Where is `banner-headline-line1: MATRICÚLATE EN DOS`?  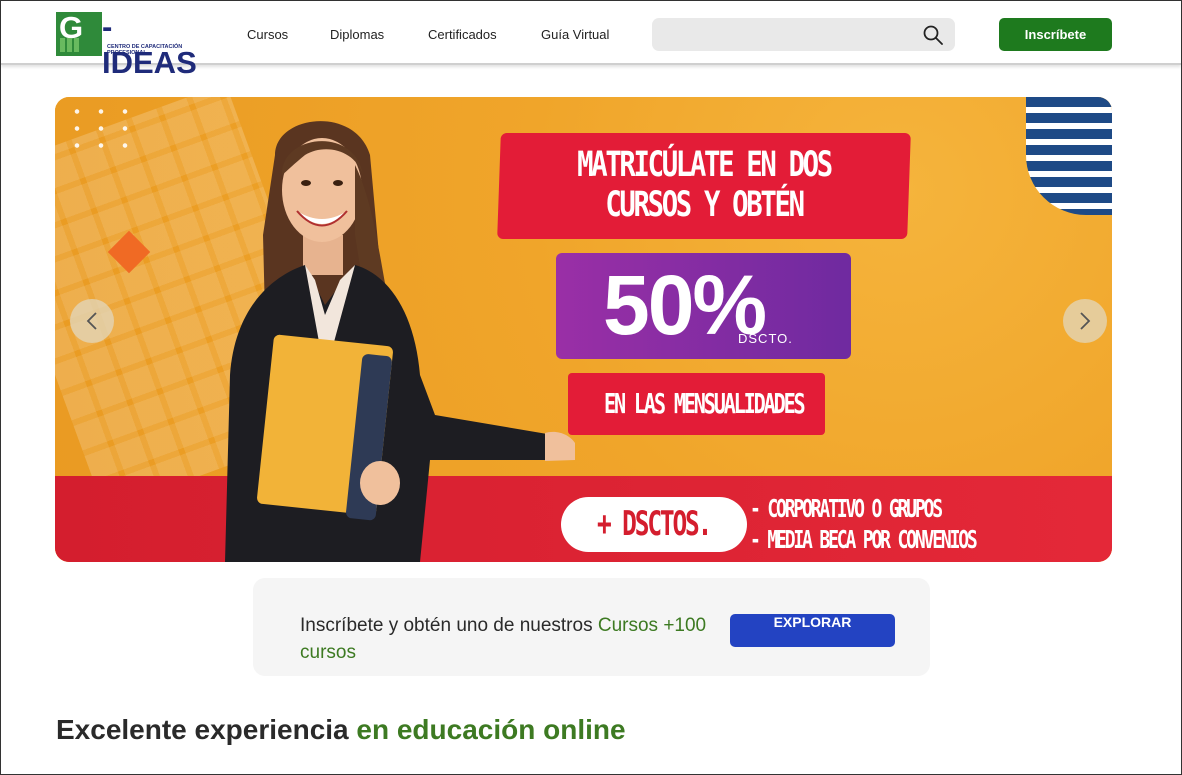 banner-headline-line1: MATRICÚLATE EN DOS is located at coordinates (705, 165).